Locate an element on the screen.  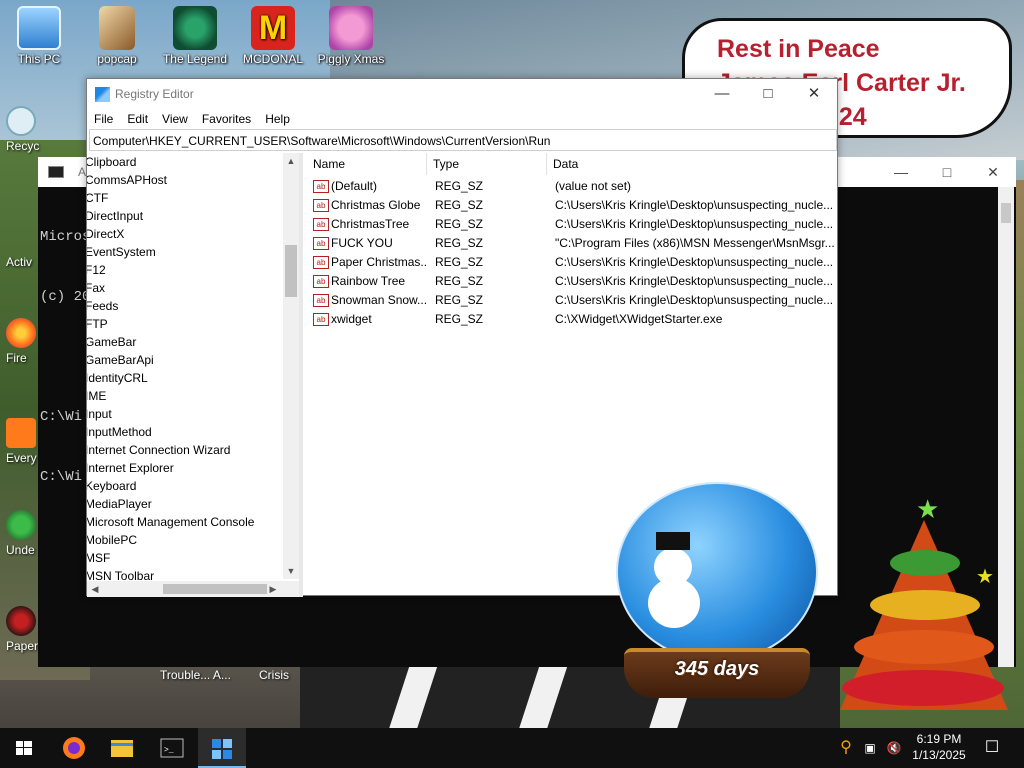
tree-item: Keyboard is located at coordinates (111, 486).